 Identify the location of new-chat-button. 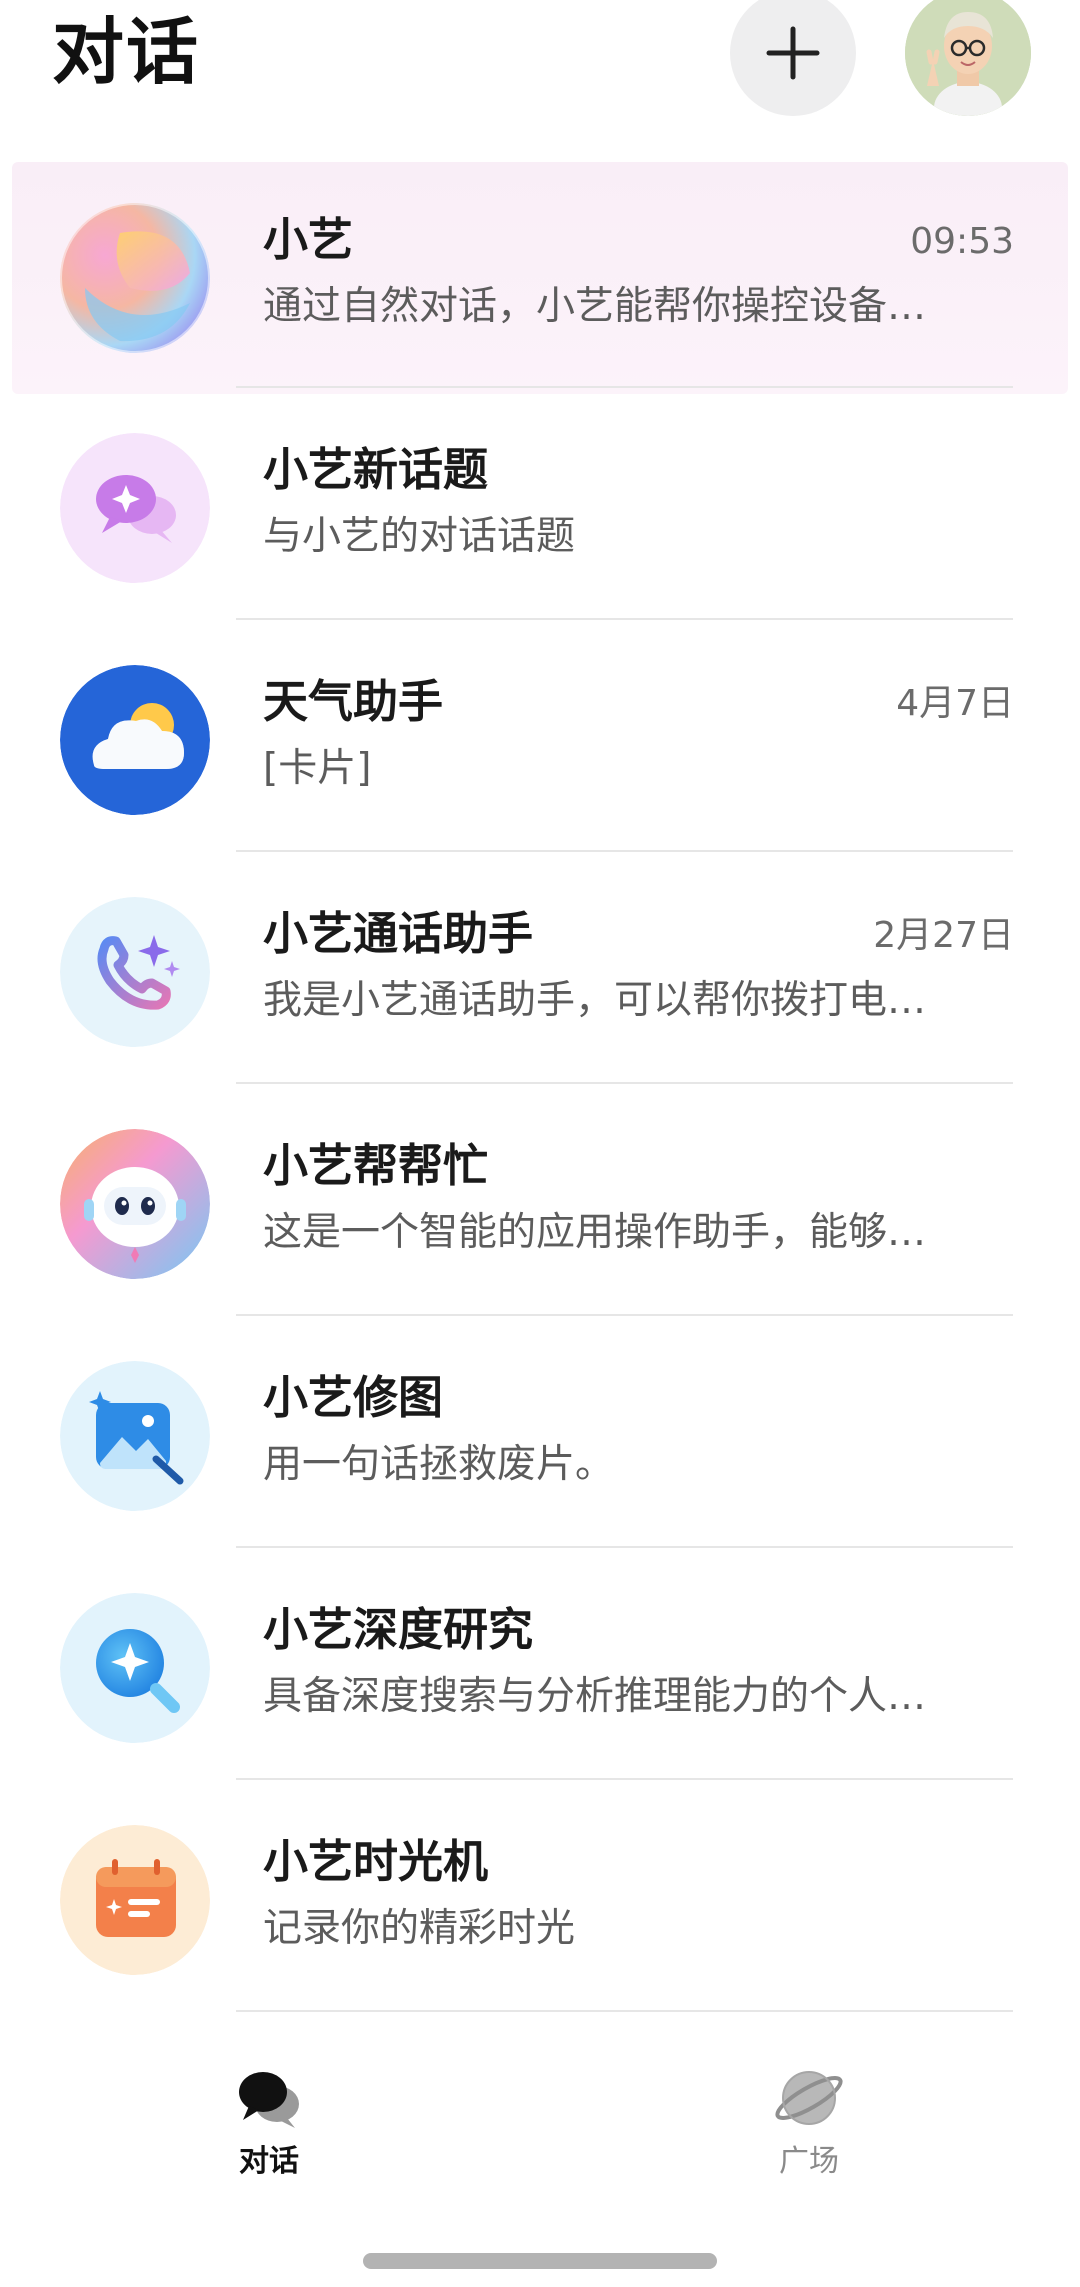
(793, 58).